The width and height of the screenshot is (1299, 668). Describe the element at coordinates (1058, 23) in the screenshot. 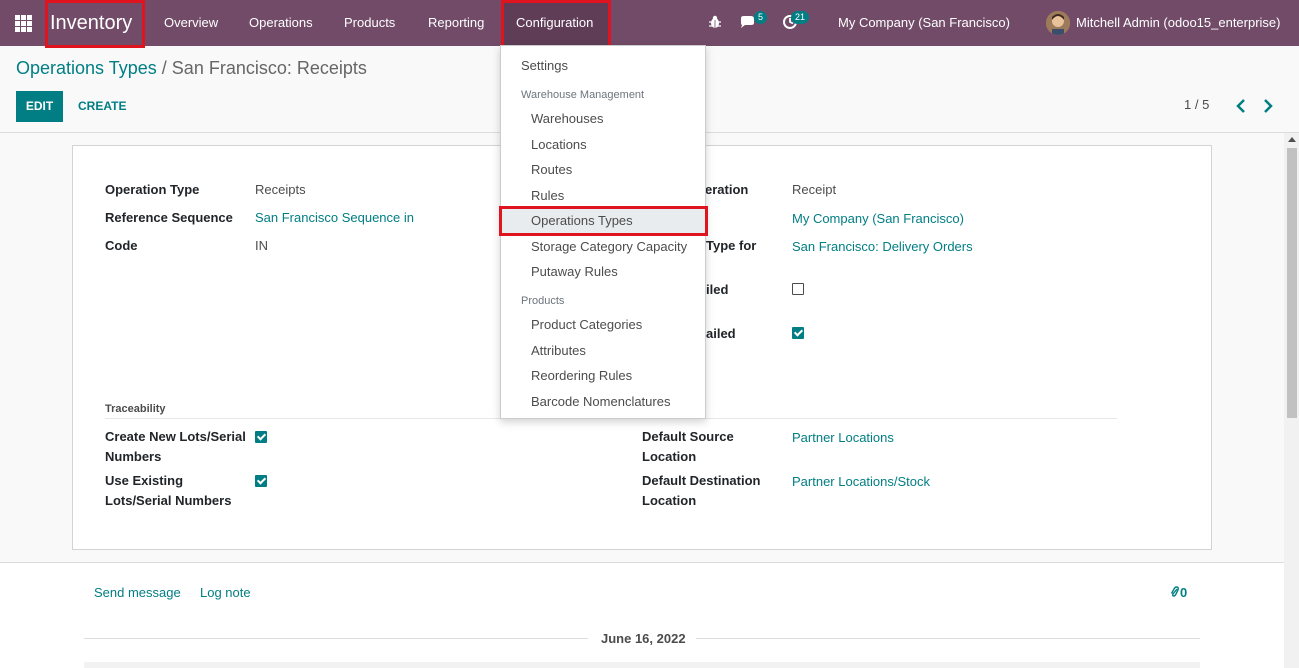

I see `user-avatar` at that location.